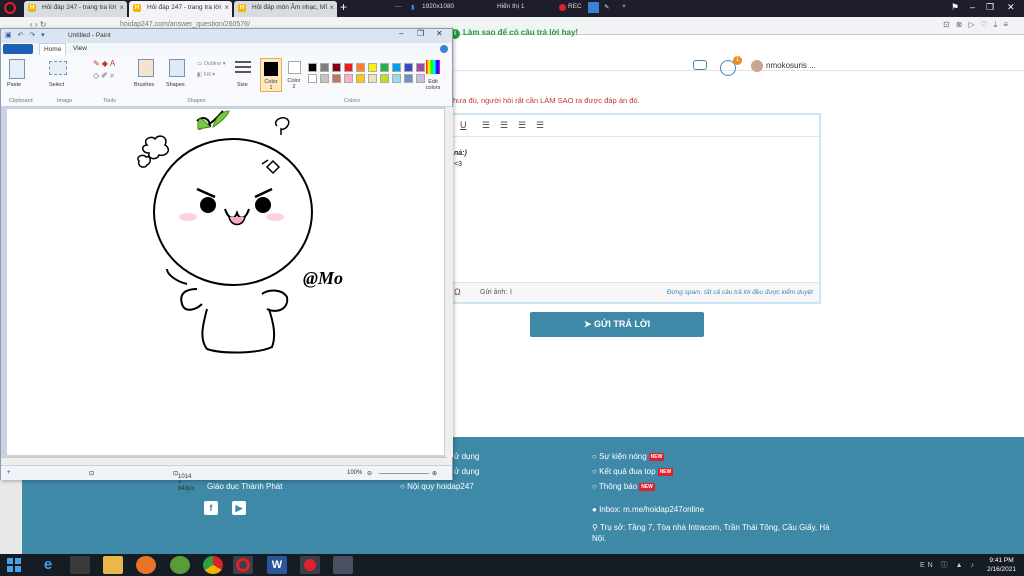  I want to click on footer-link-events: ○ Sự kiện nóng NEW, so click(628, 456).